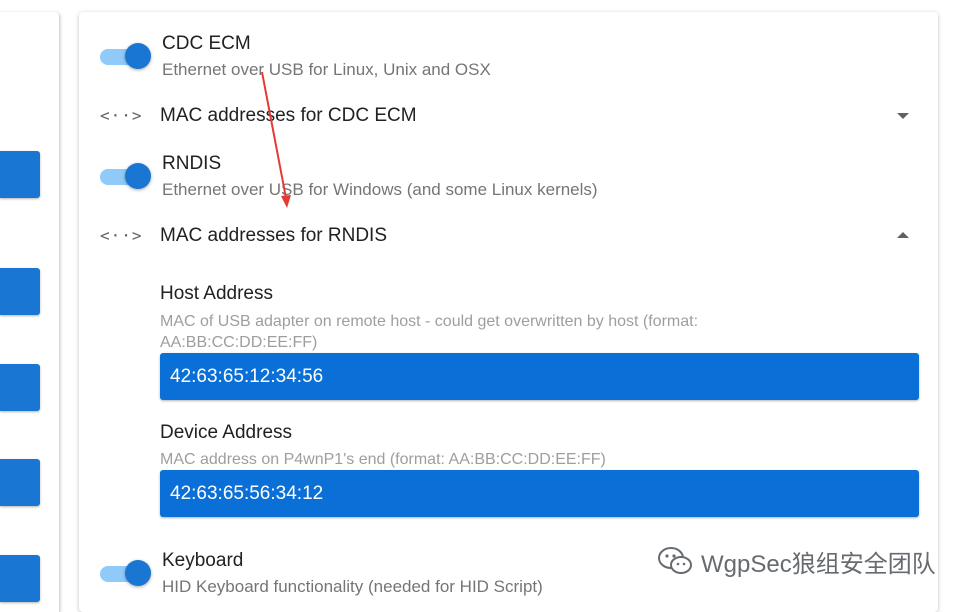  I want to click on device-address-label: Device Address, so click(226, 432).